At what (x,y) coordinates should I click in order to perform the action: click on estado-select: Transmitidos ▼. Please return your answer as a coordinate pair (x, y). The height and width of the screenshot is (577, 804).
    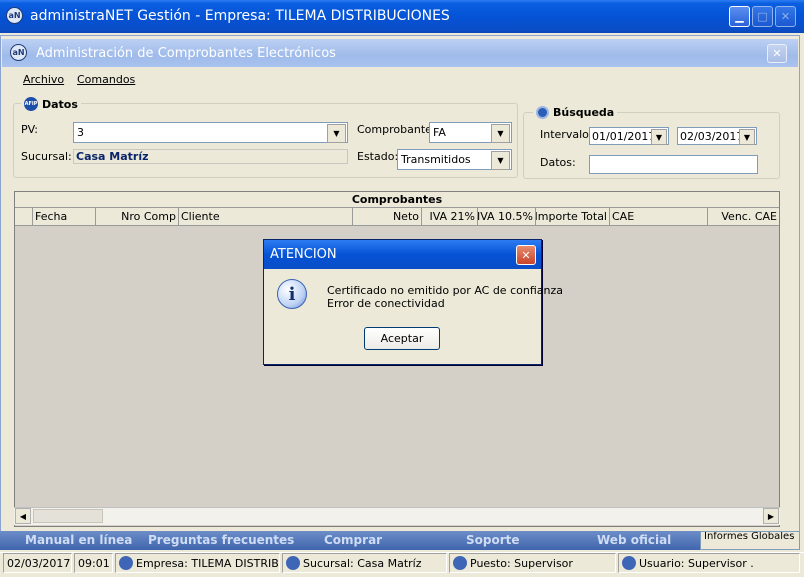
    Looking at the image, I should click on (454, 159).